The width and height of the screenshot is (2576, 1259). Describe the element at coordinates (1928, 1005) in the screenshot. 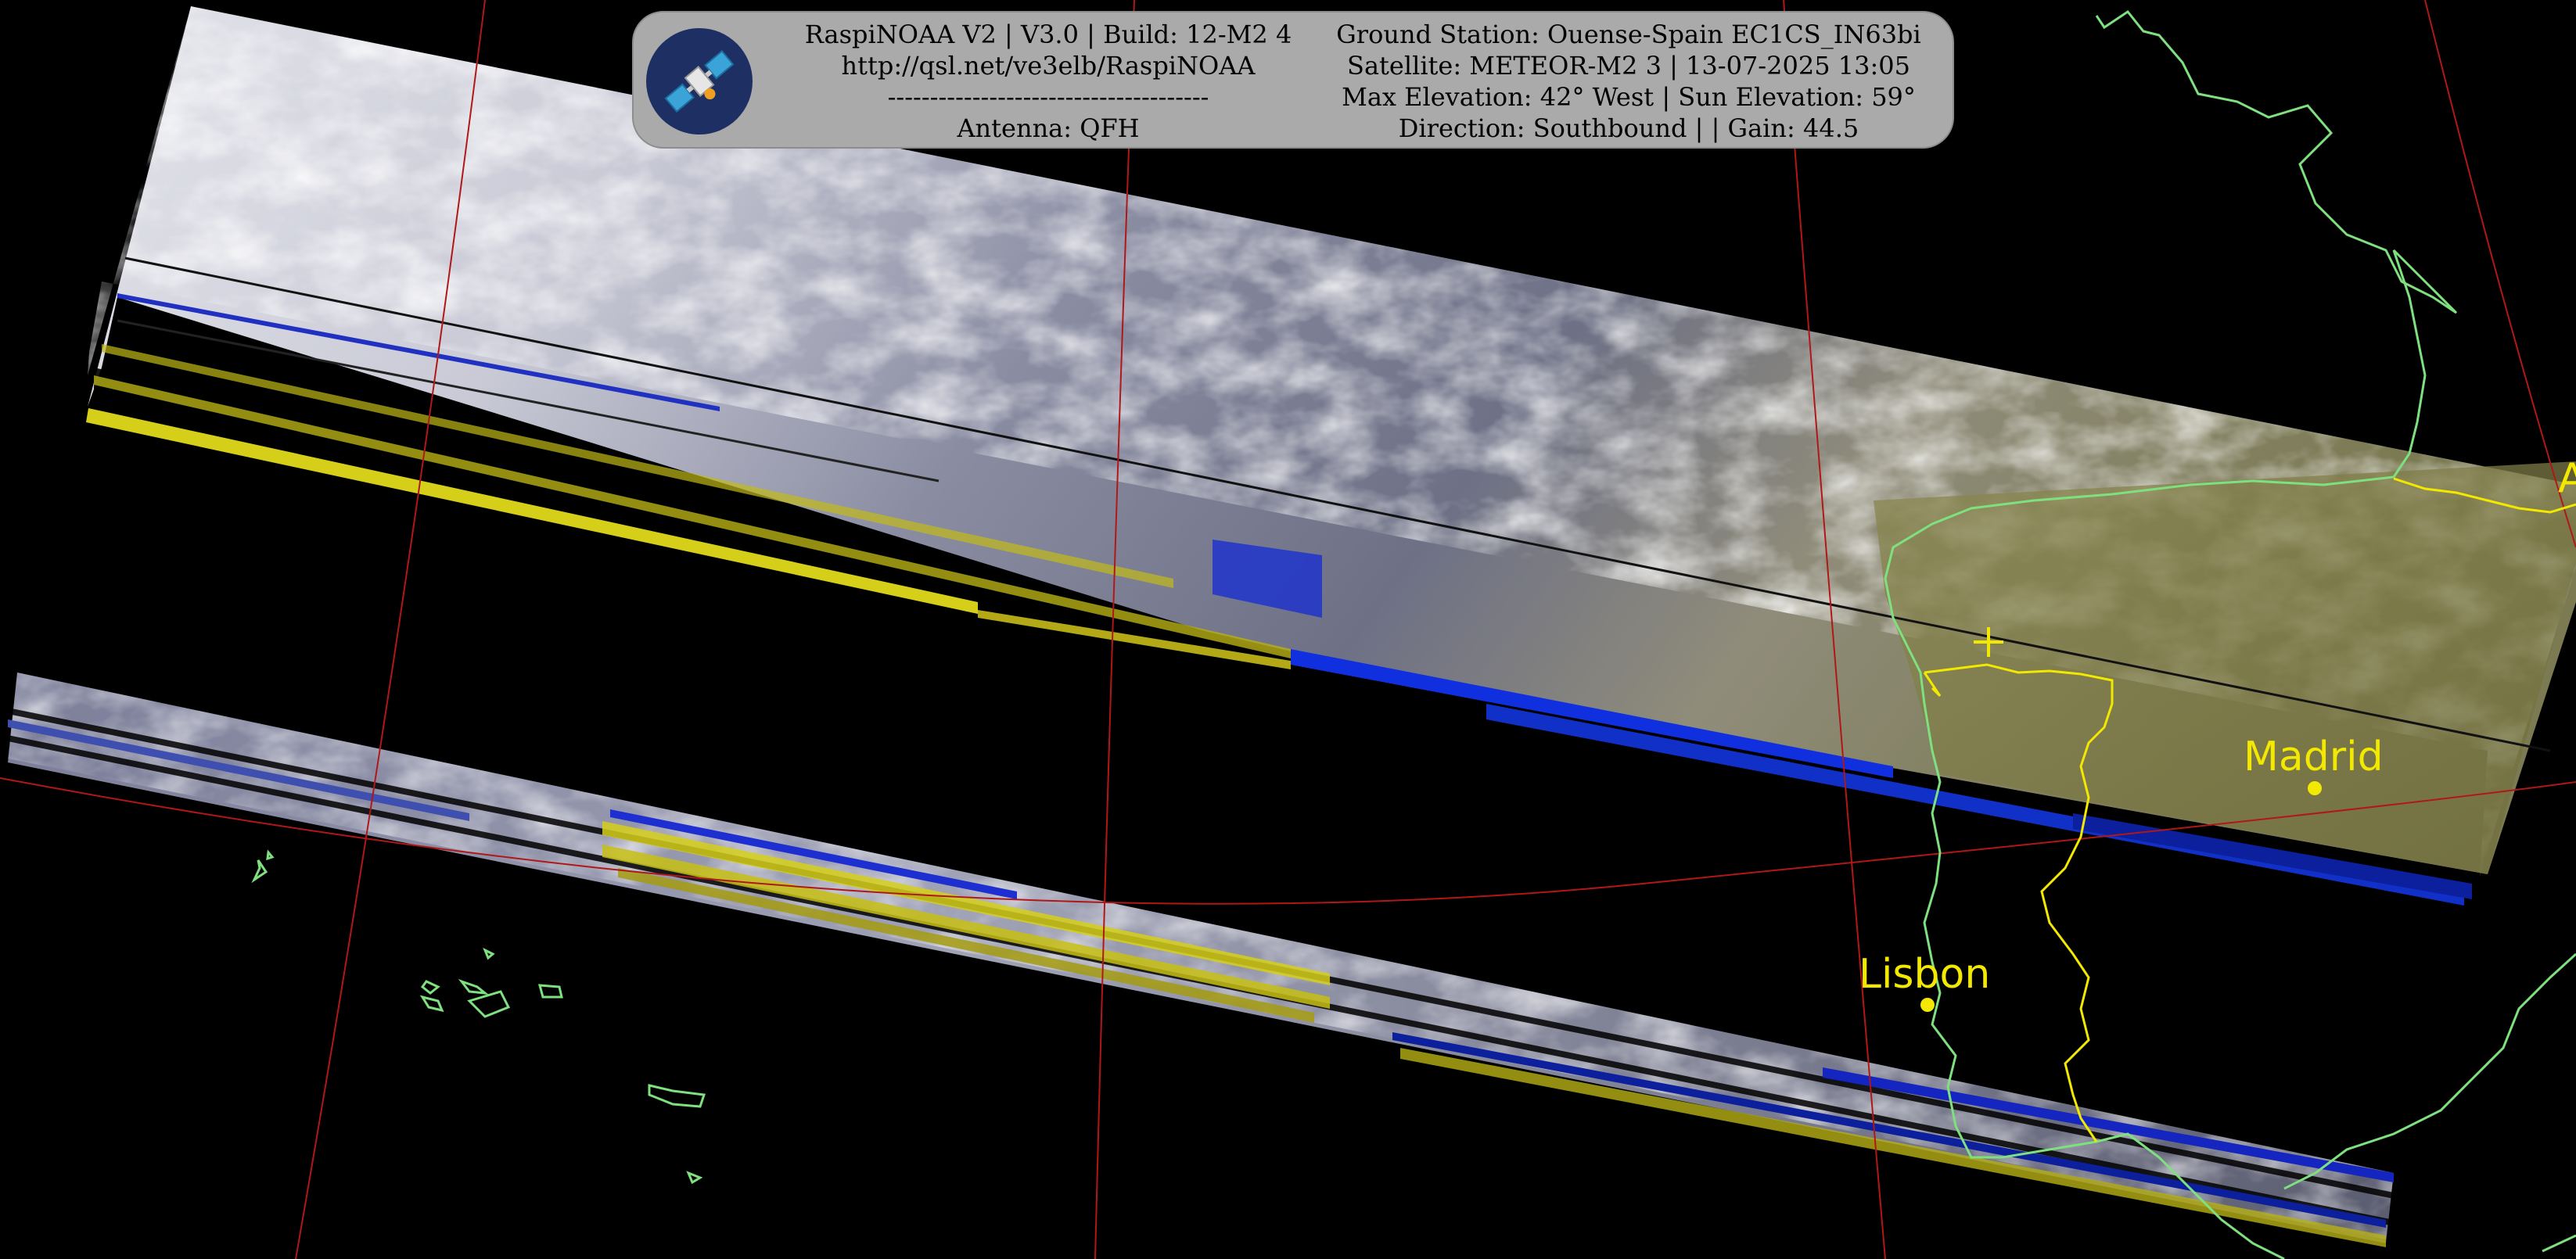

I see `city-marker-lisbon` at that location.